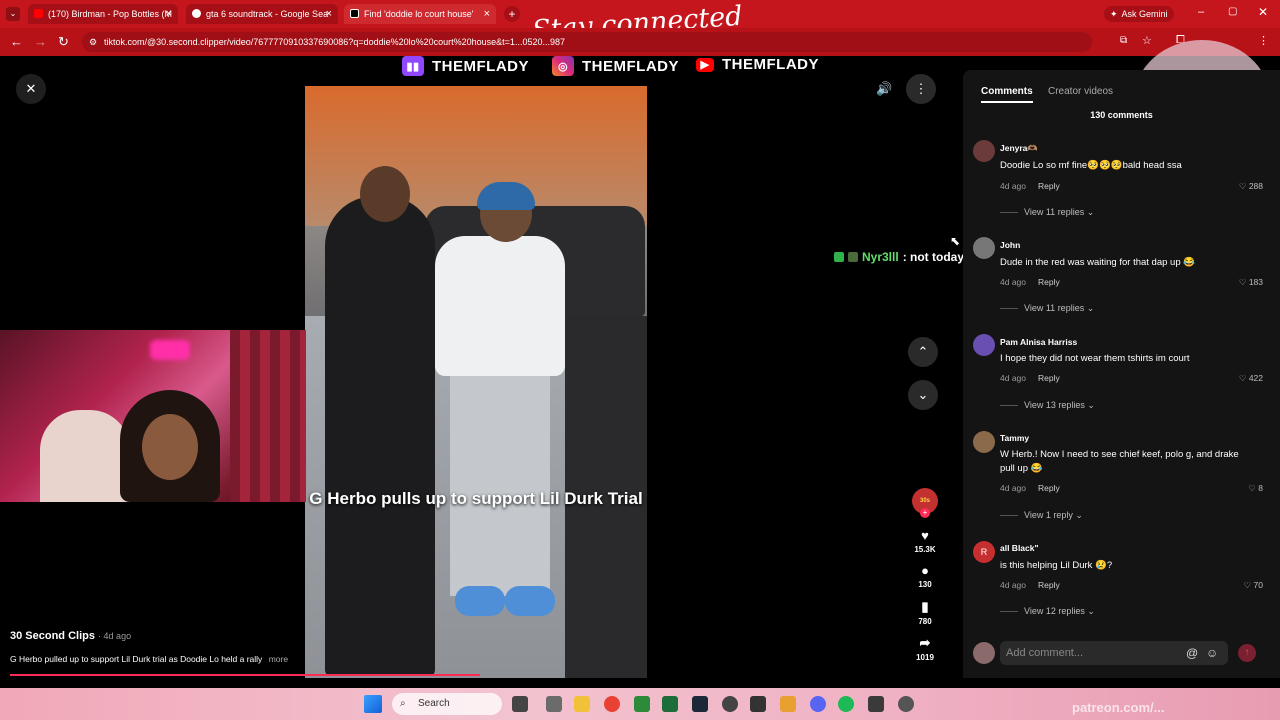 Image resolution: width=1280 pixels, height=720 pixels. What do you see at coordinates (788, 704) in the screenshot?
I see `app-icon-orange` at bounding box center [788, 704].